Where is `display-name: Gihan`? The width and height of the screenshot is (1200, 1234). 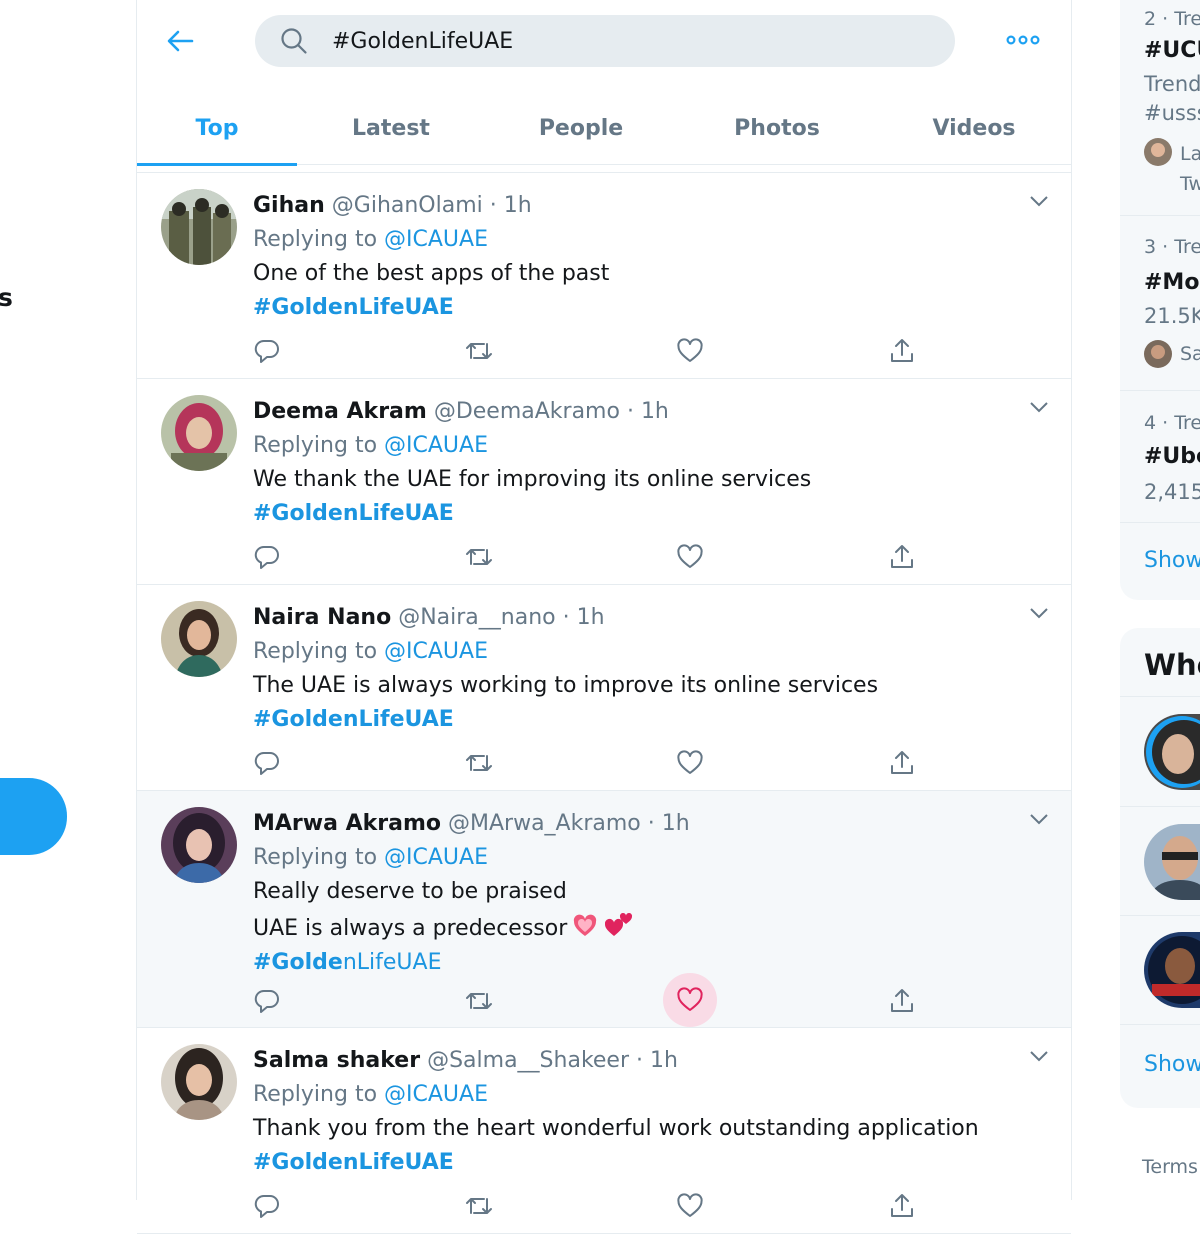 display-name: Gihan is located at coordinates (289, 205).